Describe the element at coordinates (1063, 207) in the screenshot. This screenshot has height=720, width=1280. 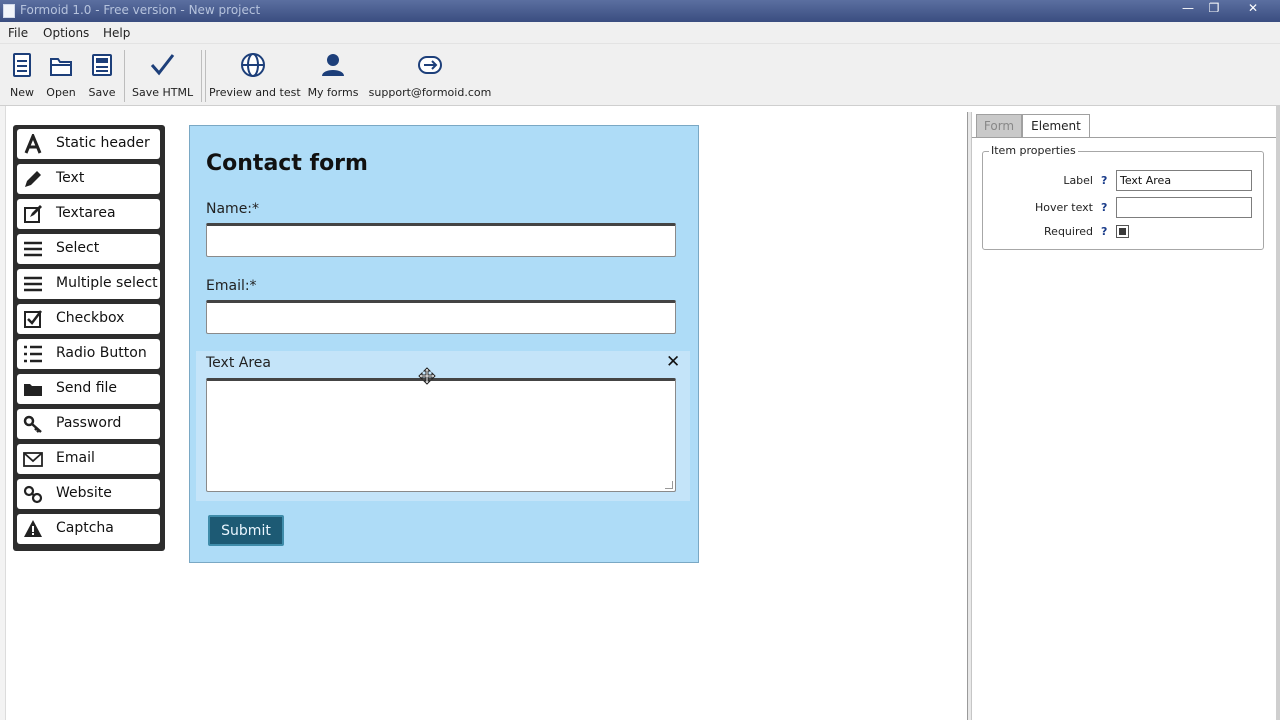
I see `hover-text-prop-label: Hover text` at that location.